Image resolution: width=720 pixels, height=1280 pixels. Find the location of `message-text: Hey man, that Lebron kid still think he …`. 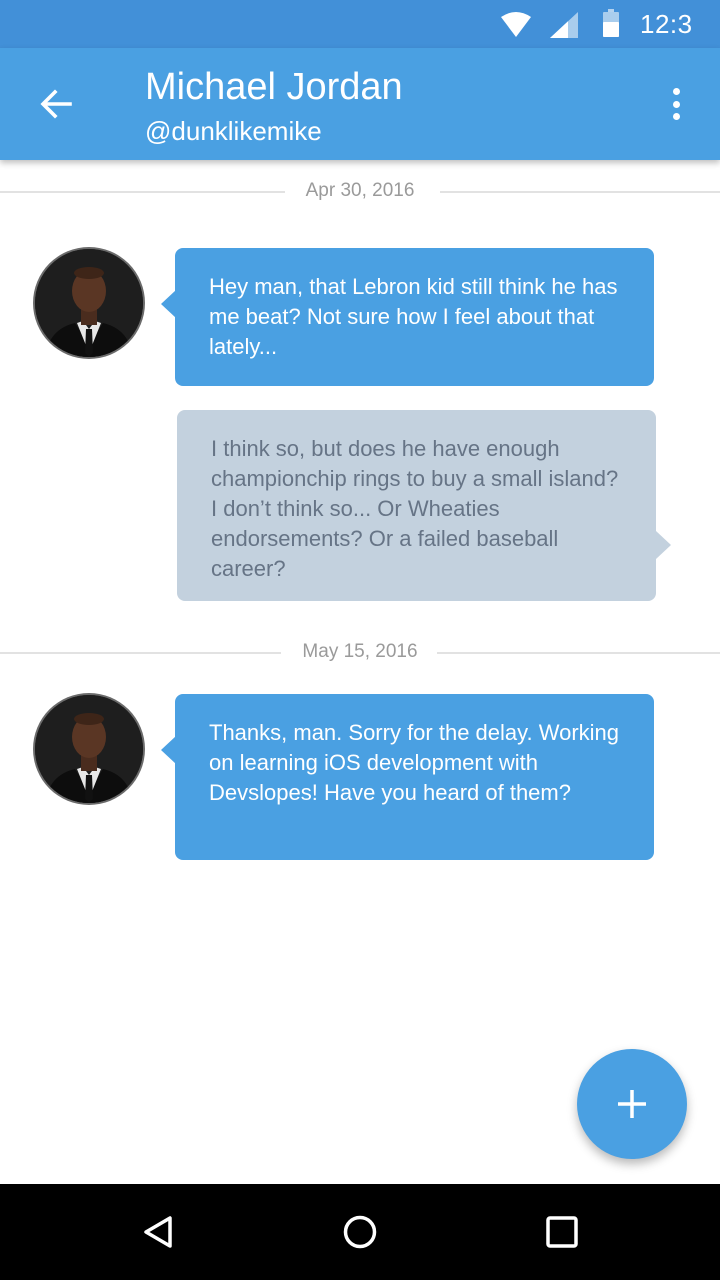

message-text: Hey man, that Lebron kid still think he … is located at coordinates (413, 316).